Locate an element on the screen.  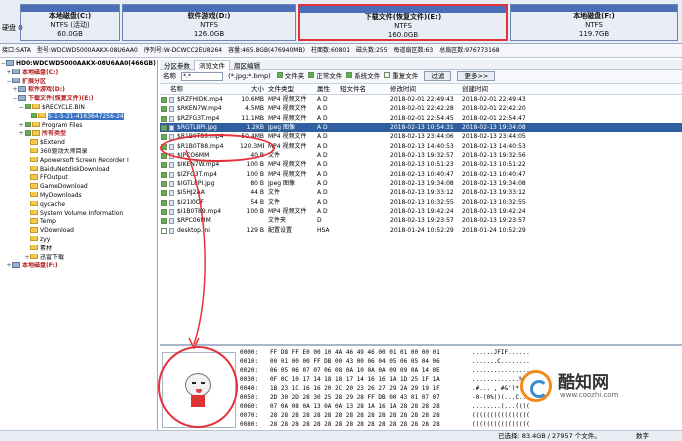
file-icon is located at coordinates (171, 137).